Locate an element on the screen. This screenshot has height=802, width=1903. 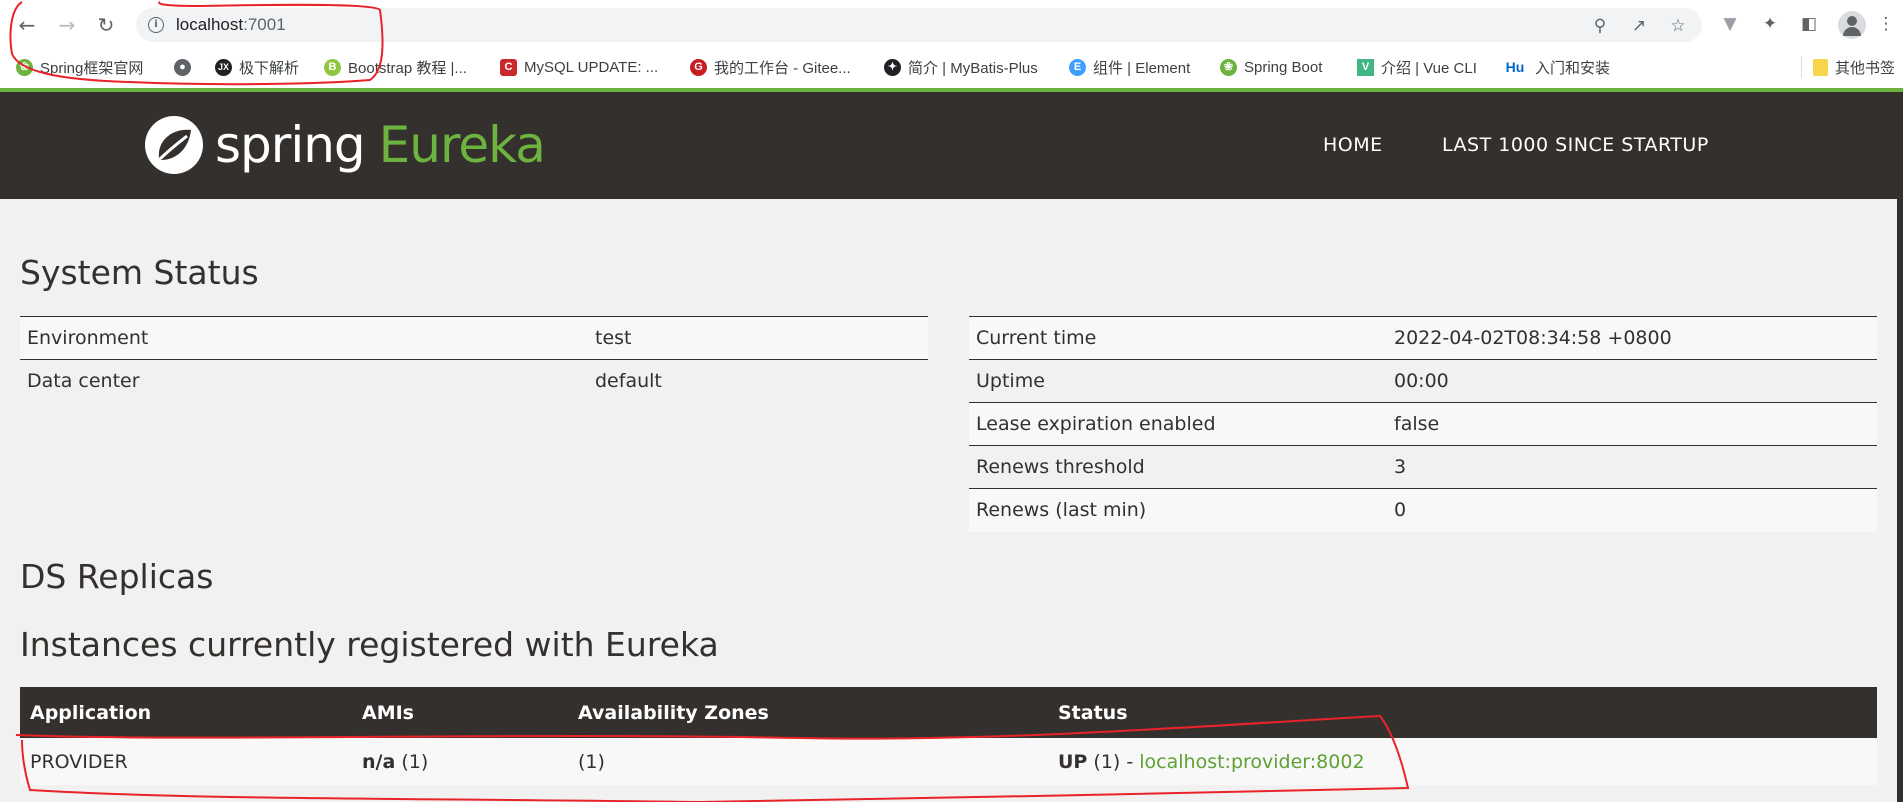
status-value: 00:00 is located at coordinates (1421, 381).